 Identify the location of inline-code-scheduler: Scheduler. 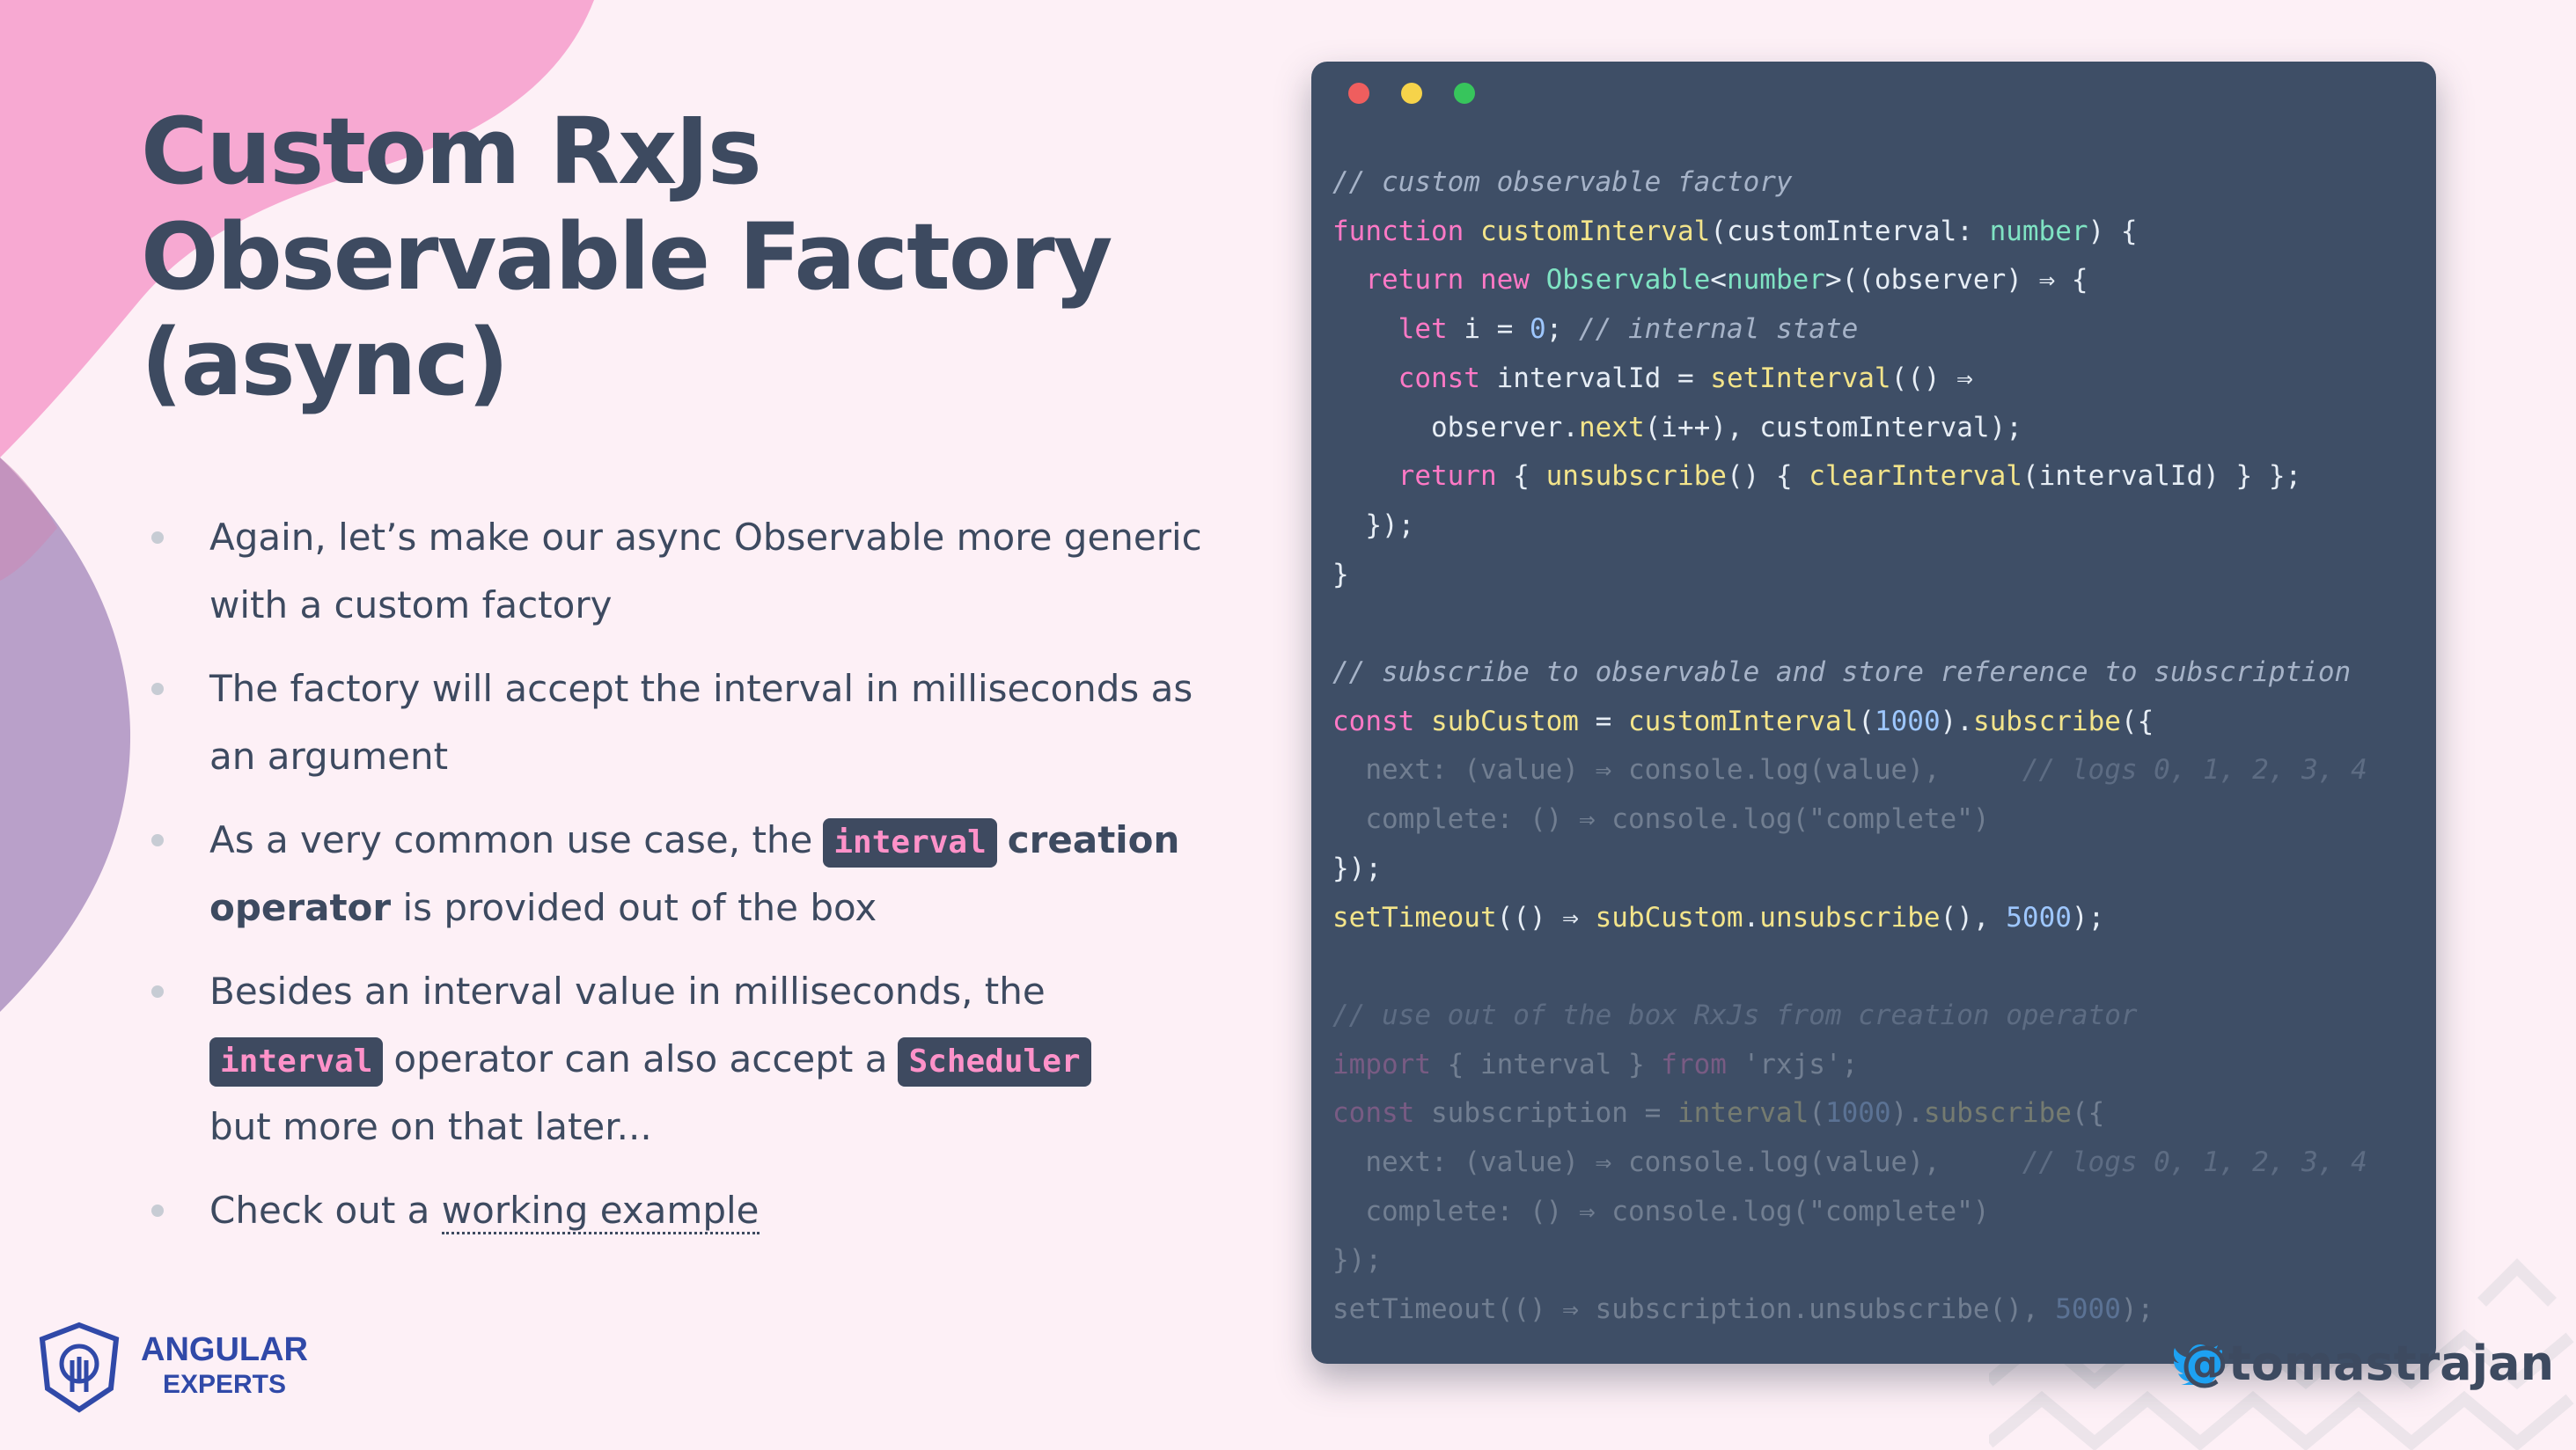
(994, 1061).